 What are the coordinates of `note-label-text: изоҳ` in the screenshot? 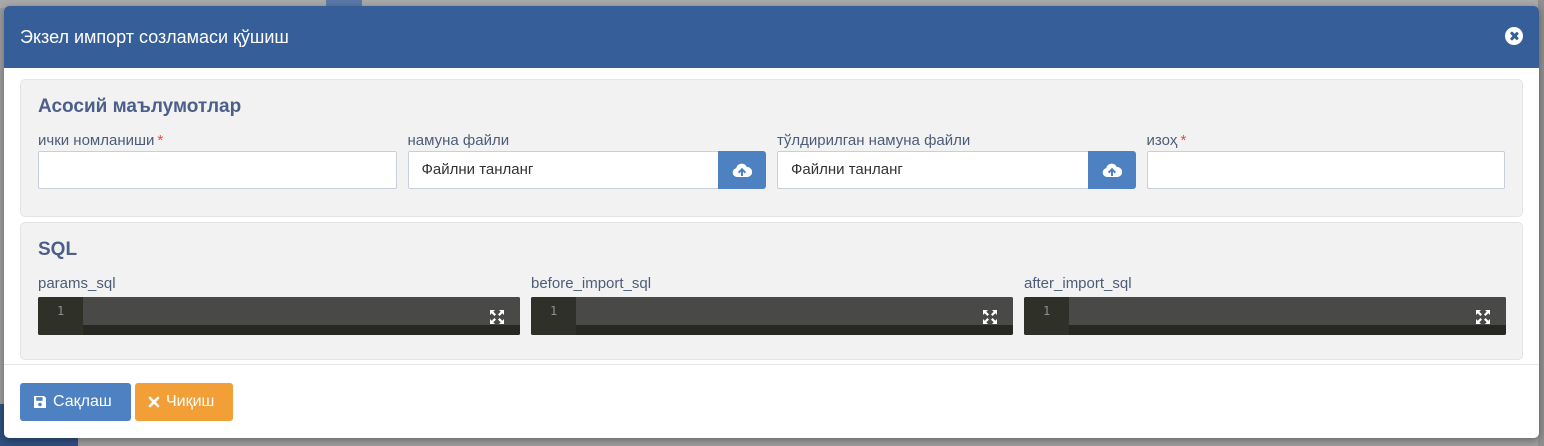 It's located at (1162, 140).